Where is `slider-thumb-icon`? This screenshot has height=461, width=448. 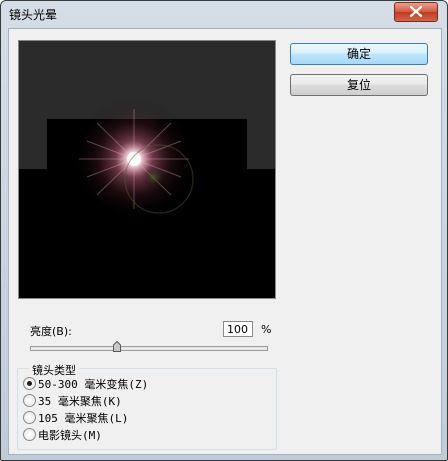 slider-thumb-icon is located at coordinates (117, 346).